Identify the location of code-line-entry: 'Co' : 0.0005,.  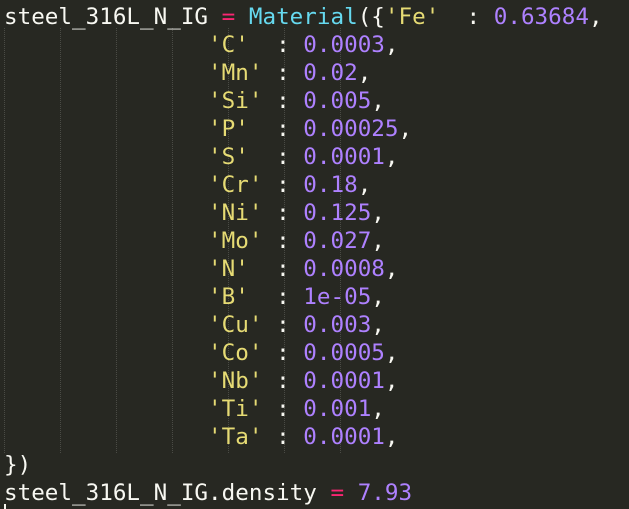
(201, 353).